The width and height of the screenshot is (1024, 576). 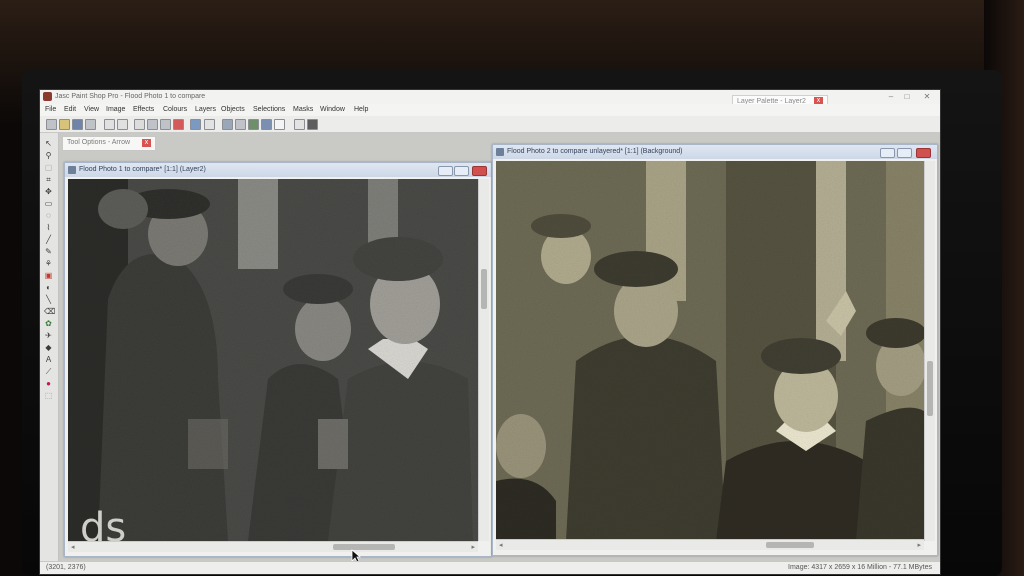 What do you see at coordinates (907, 97) in the screenshot?
I see `maximize-button: □` at bounding box center [907, 97].